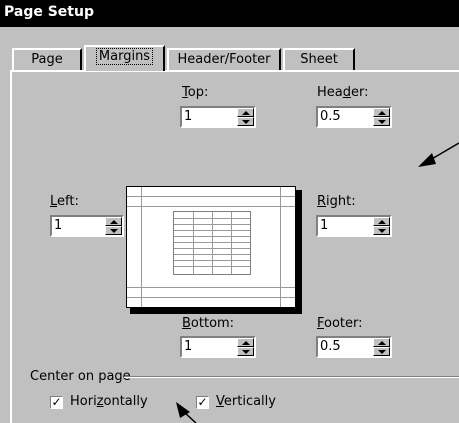  Describe the element at coordinates (354, 117) in the screenshot. I see `header-spinner: 0.5` at that location.